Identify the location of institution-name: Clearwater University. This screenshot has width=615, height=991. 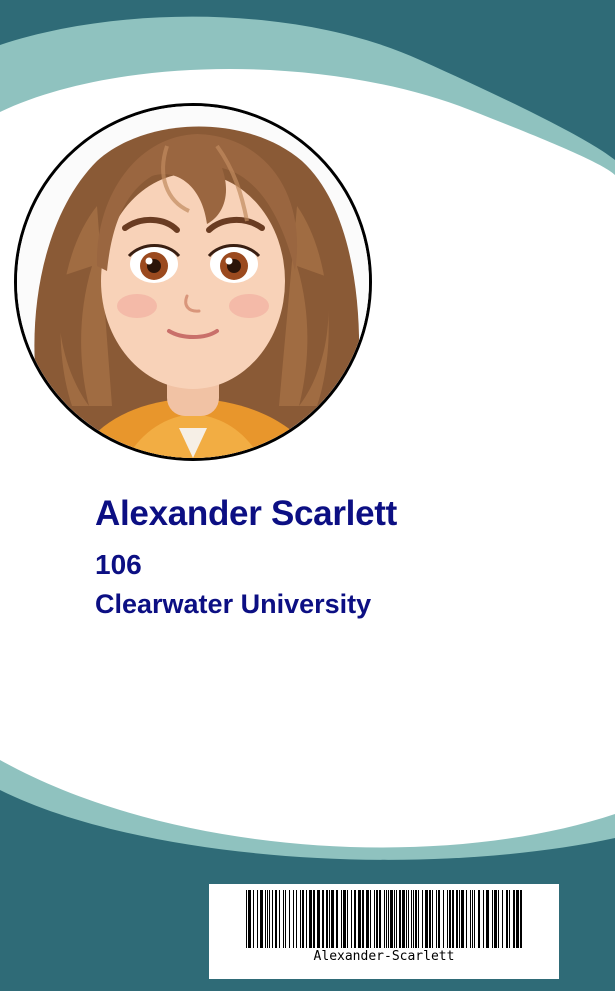
(233, 604).